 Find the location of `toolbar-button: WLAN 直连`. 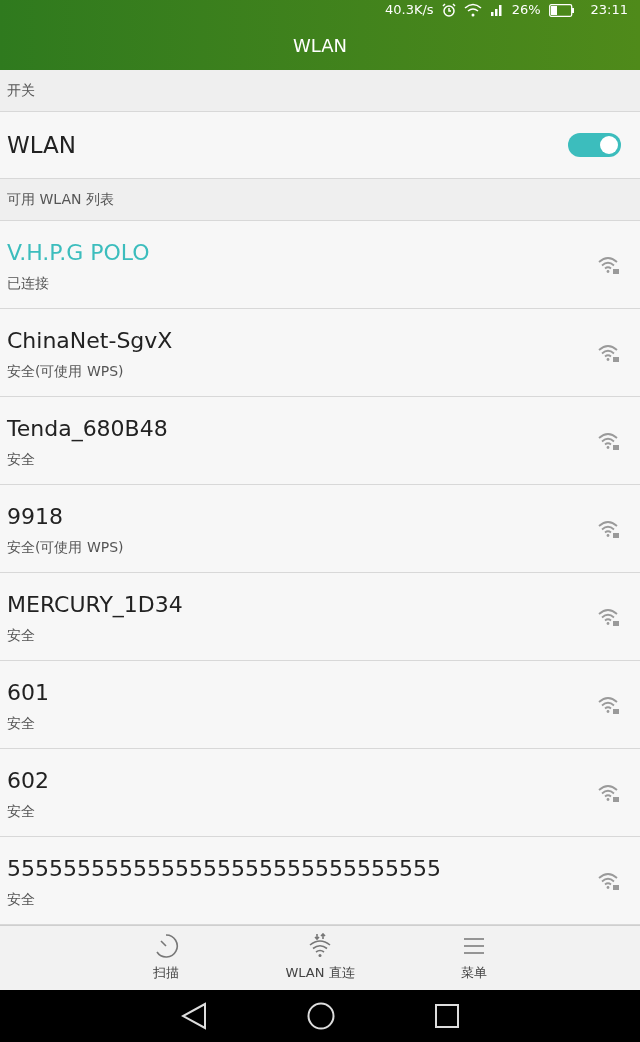

toolbar-button: WLAN 直连 is located at coordinates (320, 958).